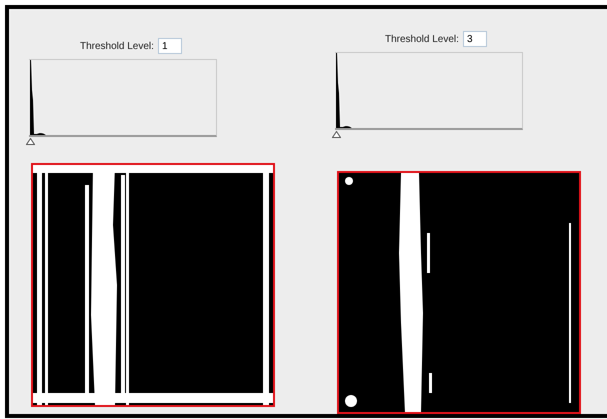 The height and width of the screenshot is (419, 607). What do you see at coordinates (170, 46) in the screenshot?
I see `threshold-input: 1` at bounding box center [170, 46].